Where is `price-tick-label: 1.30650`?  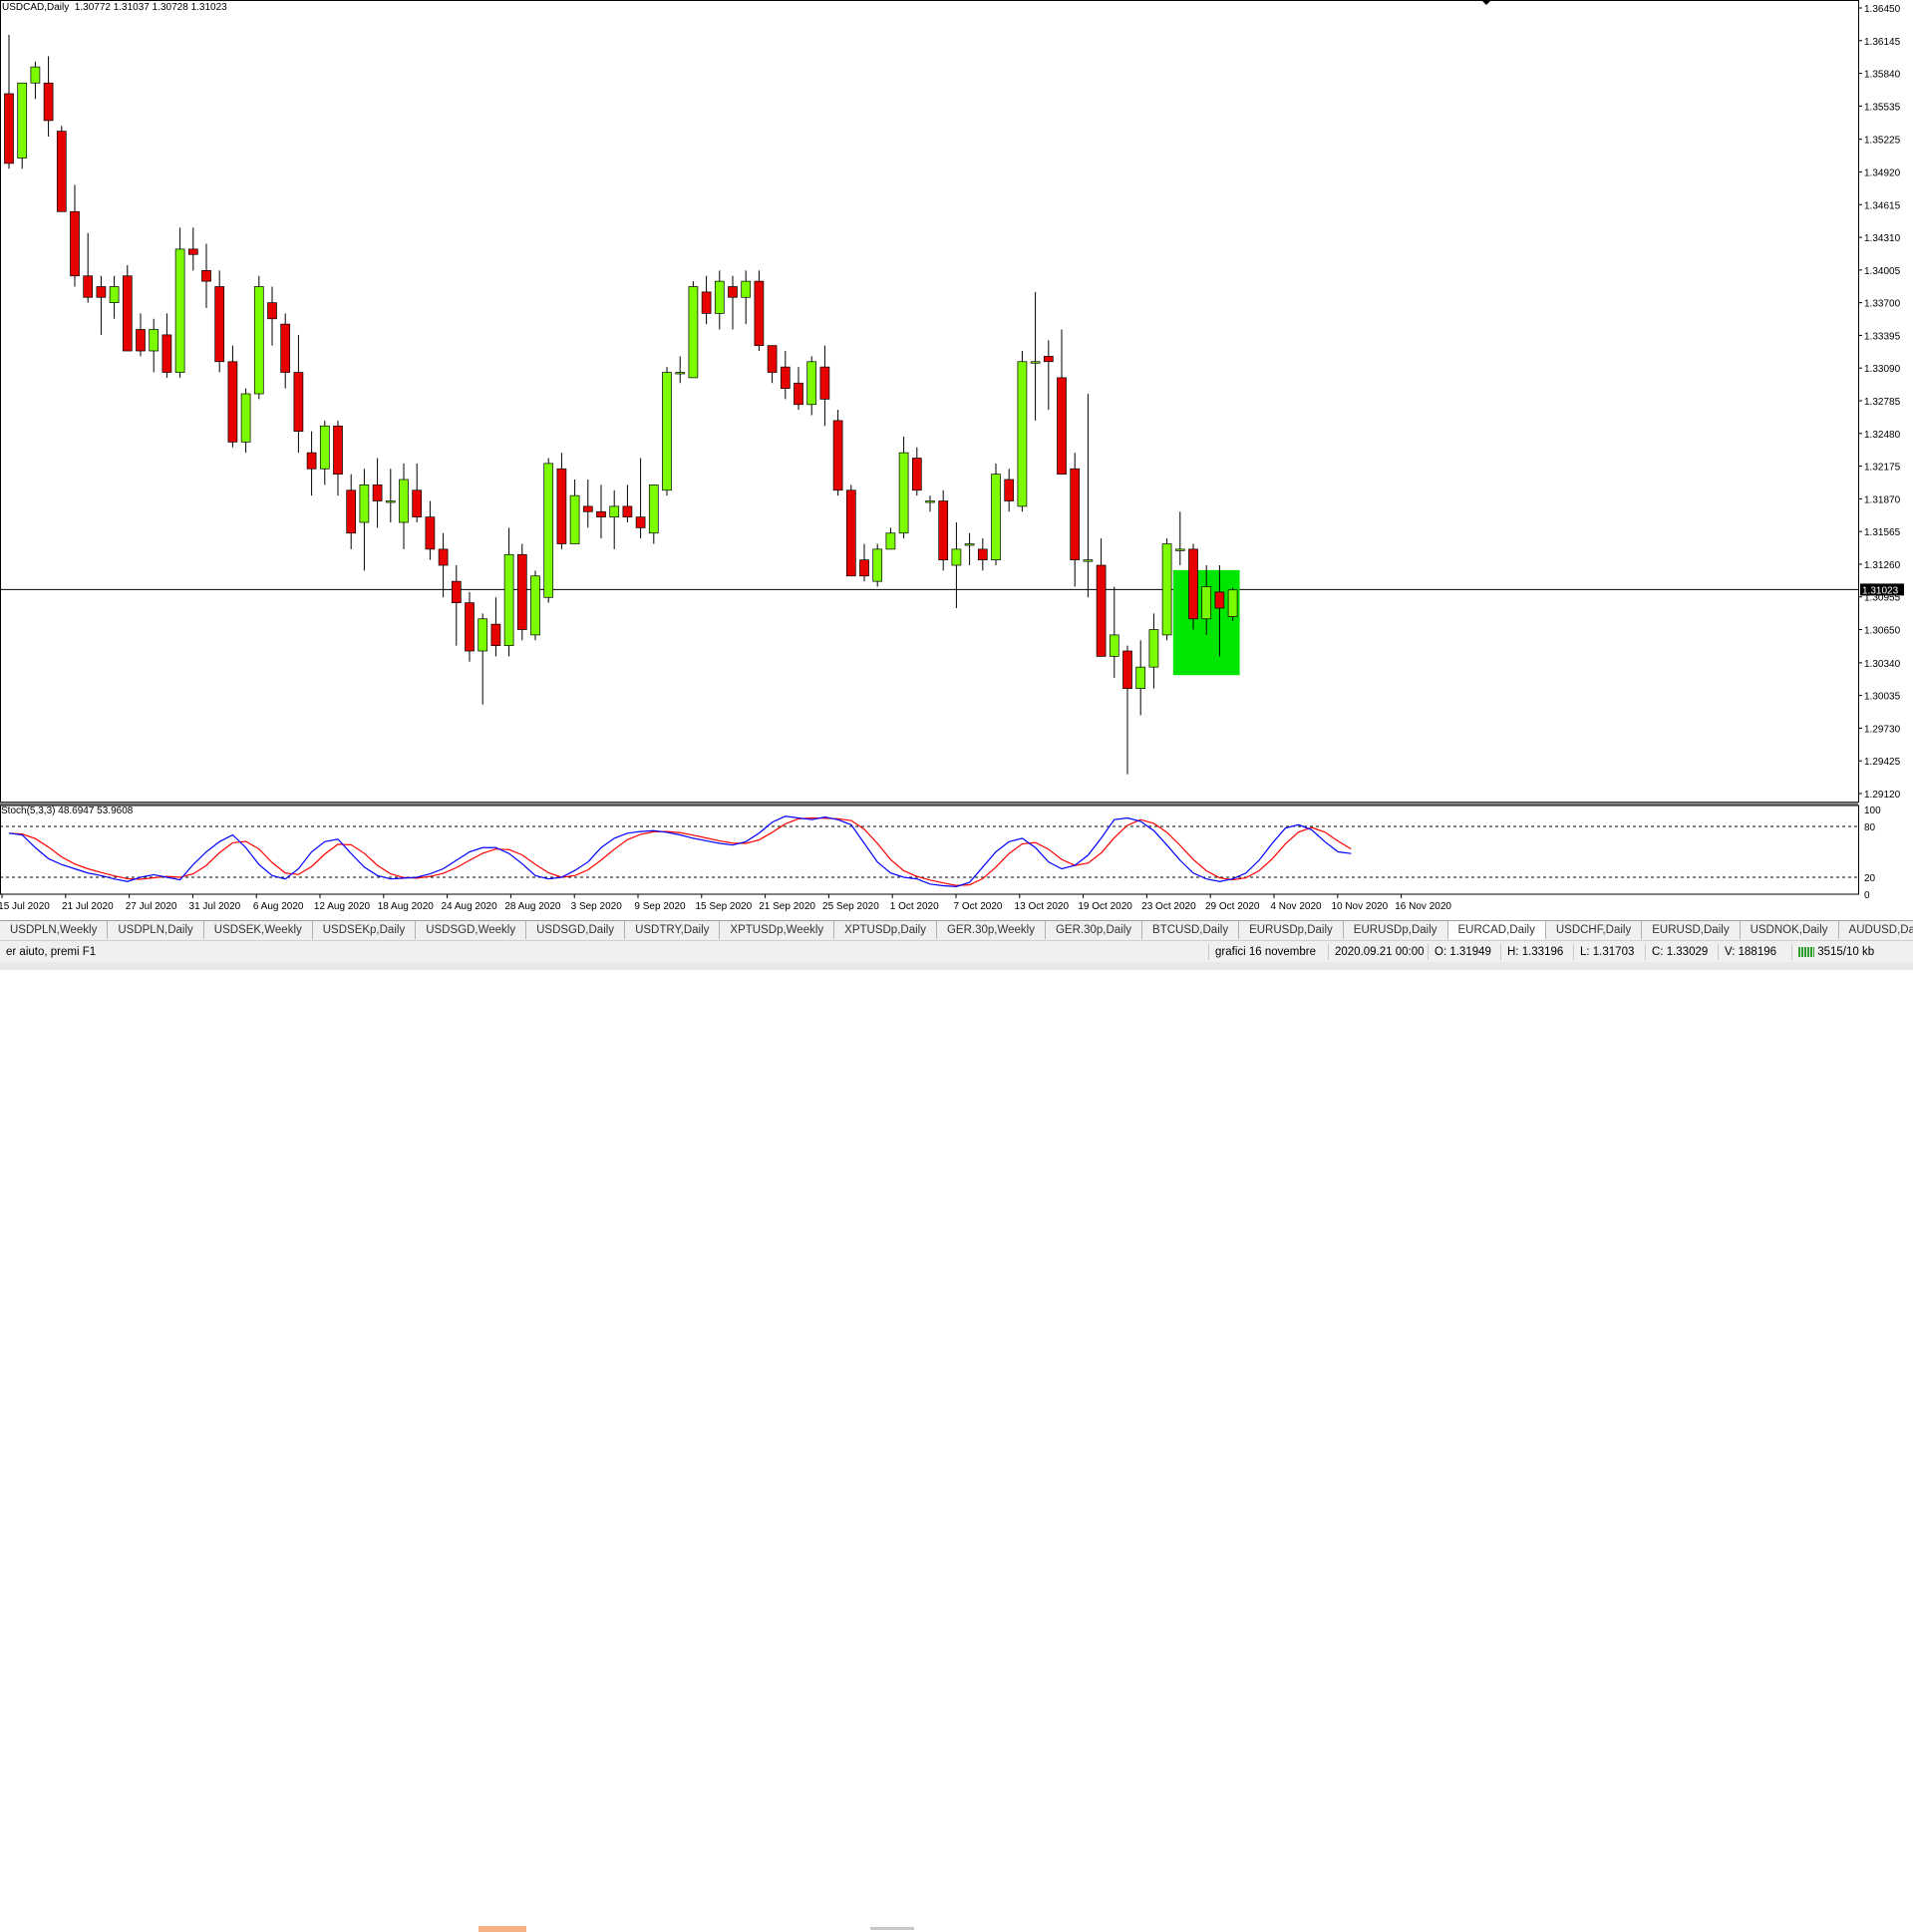 price-tick-label: 1.30650 is located at coordinates (1882, 631).